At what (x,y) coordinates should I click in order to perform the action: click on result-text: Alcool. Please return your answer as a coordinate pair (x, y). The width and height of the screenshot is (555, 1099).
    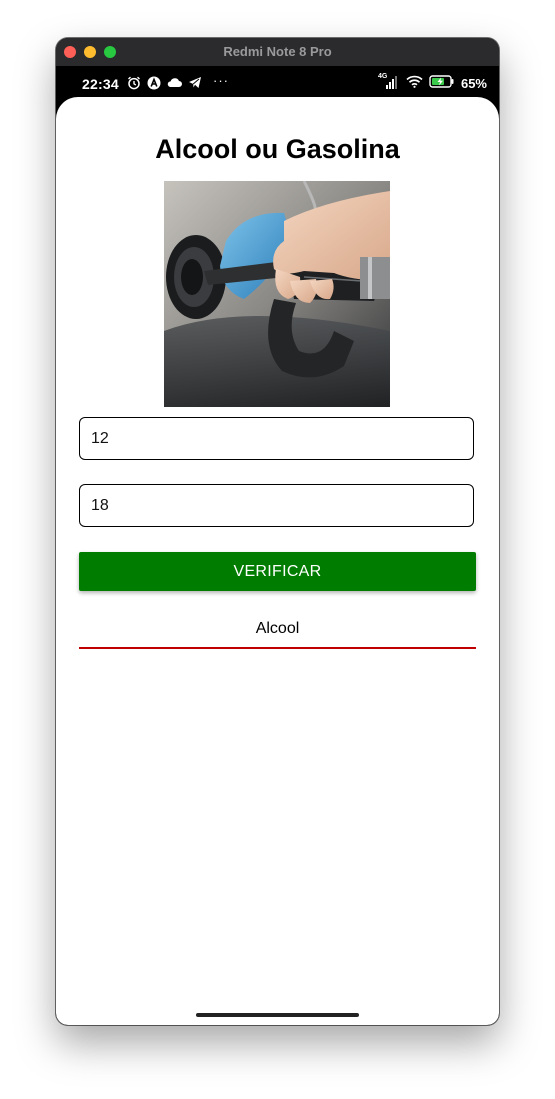
    Looking at the image, I should click on (277, 628).